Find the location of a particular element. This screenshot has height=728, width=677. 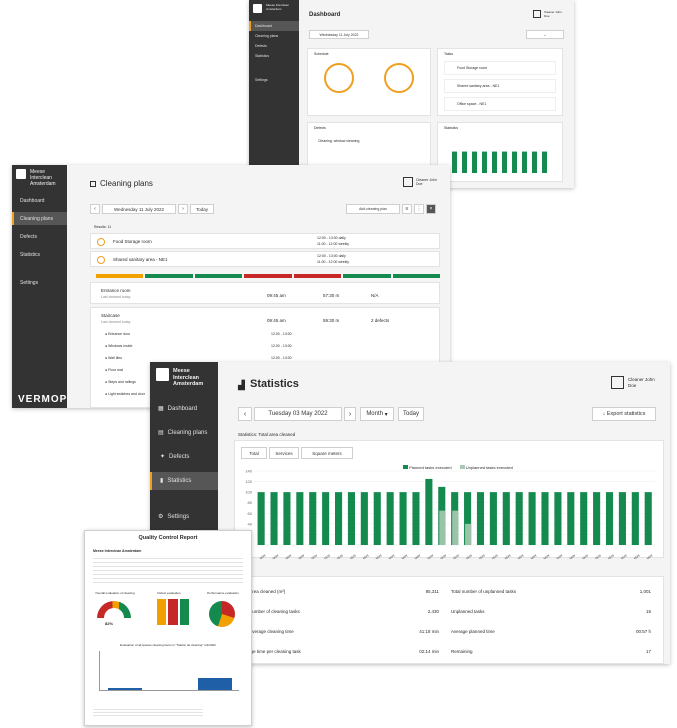

dashboard-icon: ▦ is located at coordinates (161, 409).